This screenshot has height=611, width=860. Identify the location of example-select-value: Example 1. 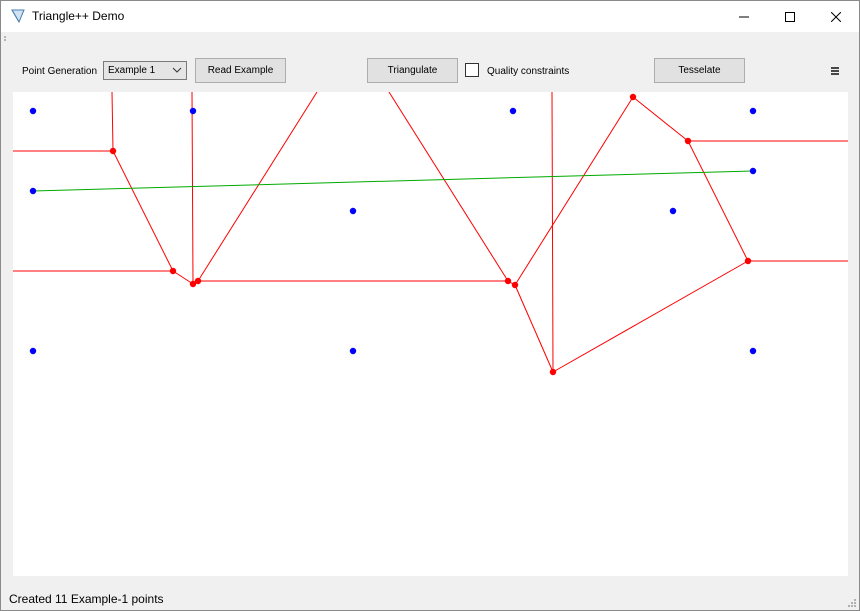
(132, 70).